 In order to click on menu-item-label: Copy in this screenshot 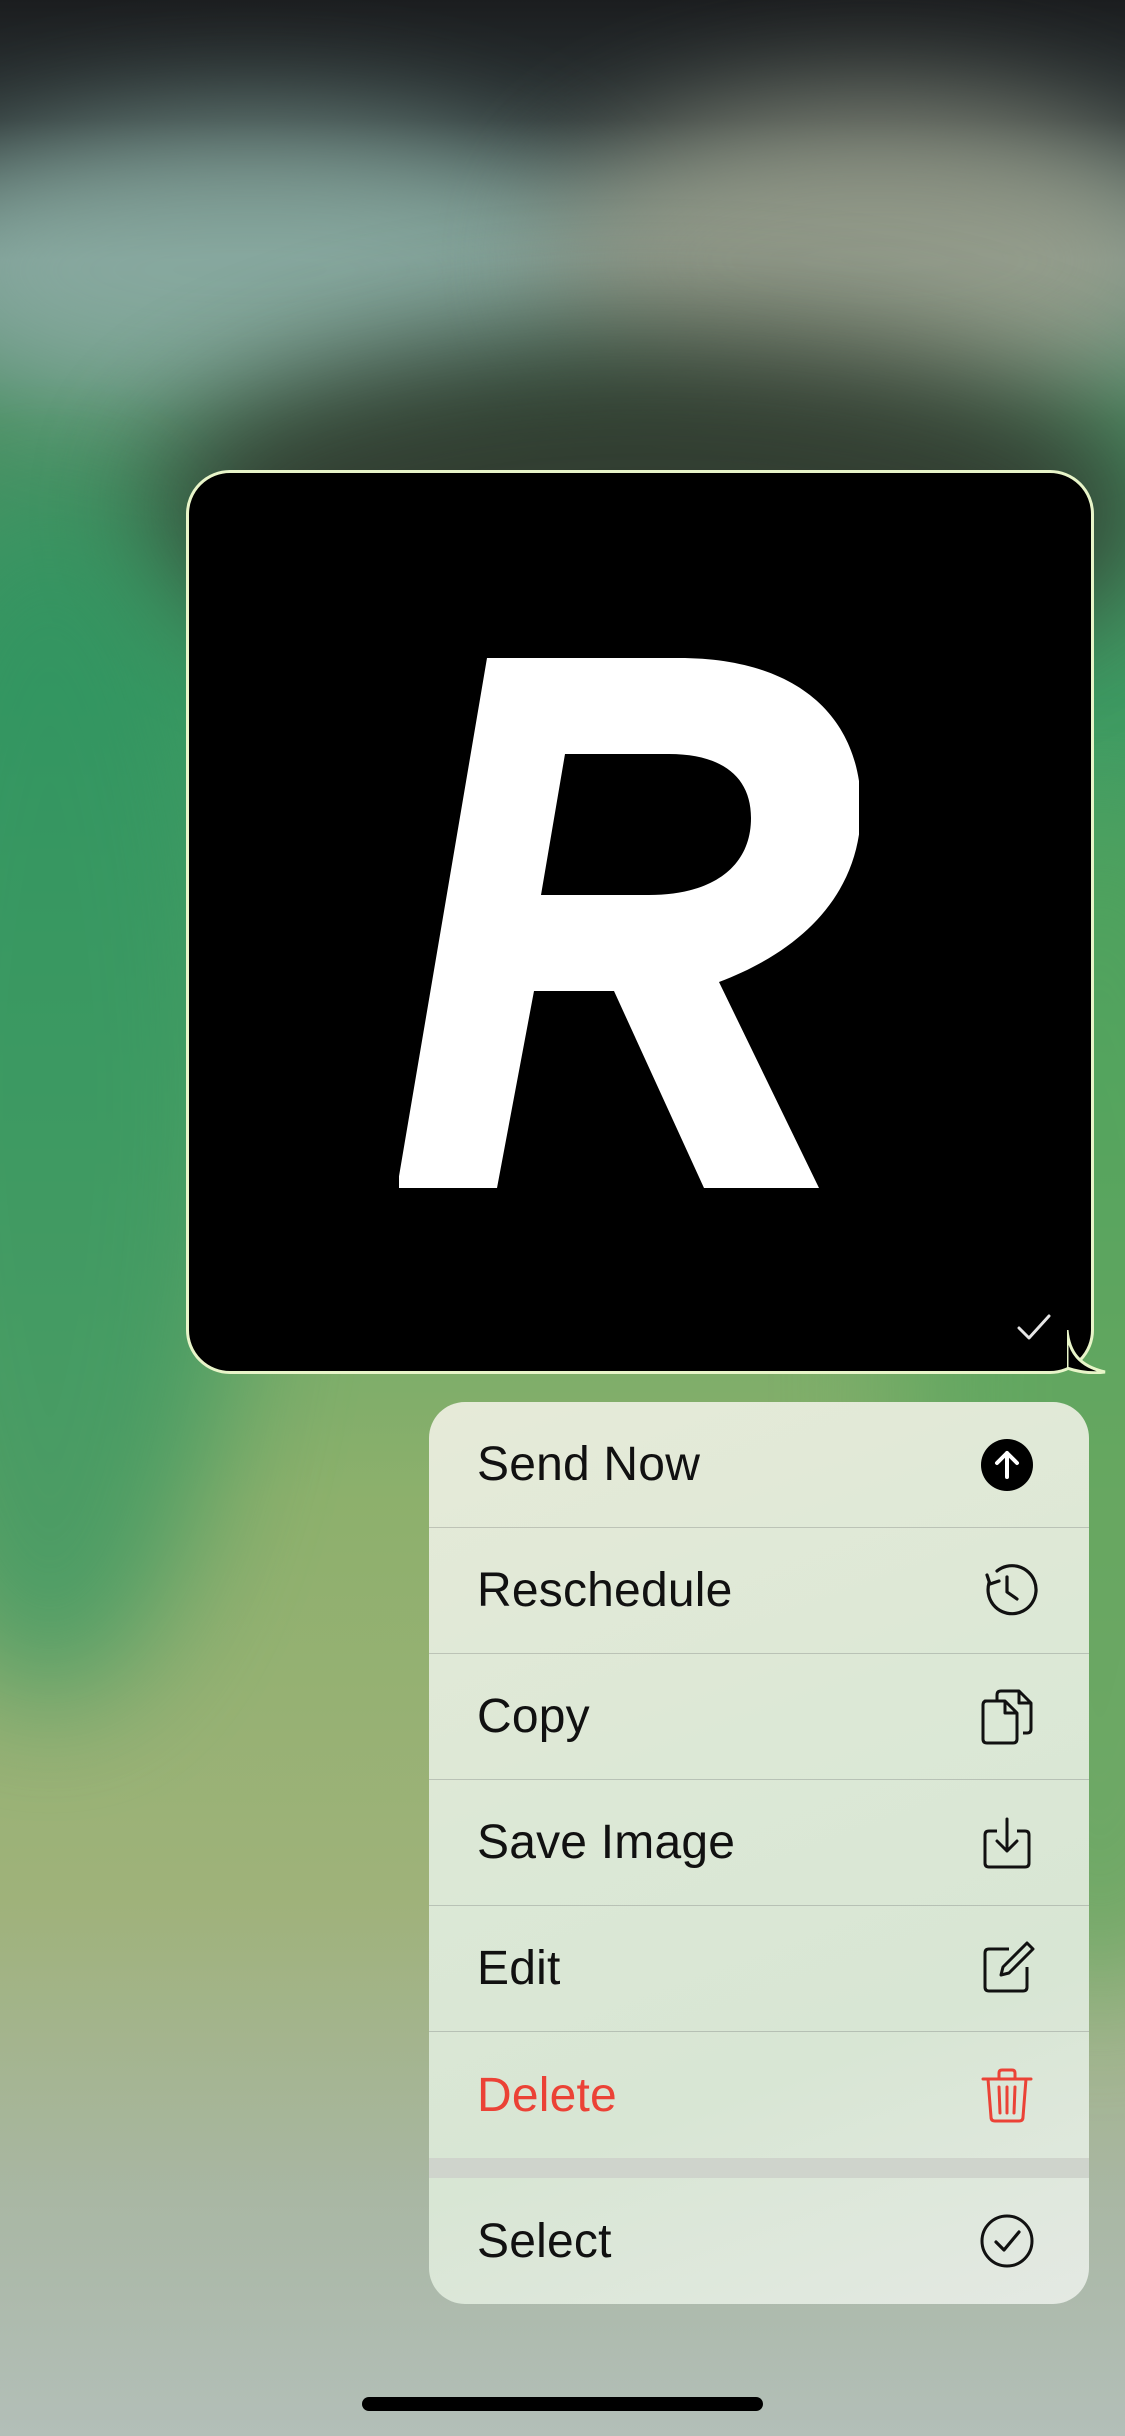, I will do `click(533, 1716)`.